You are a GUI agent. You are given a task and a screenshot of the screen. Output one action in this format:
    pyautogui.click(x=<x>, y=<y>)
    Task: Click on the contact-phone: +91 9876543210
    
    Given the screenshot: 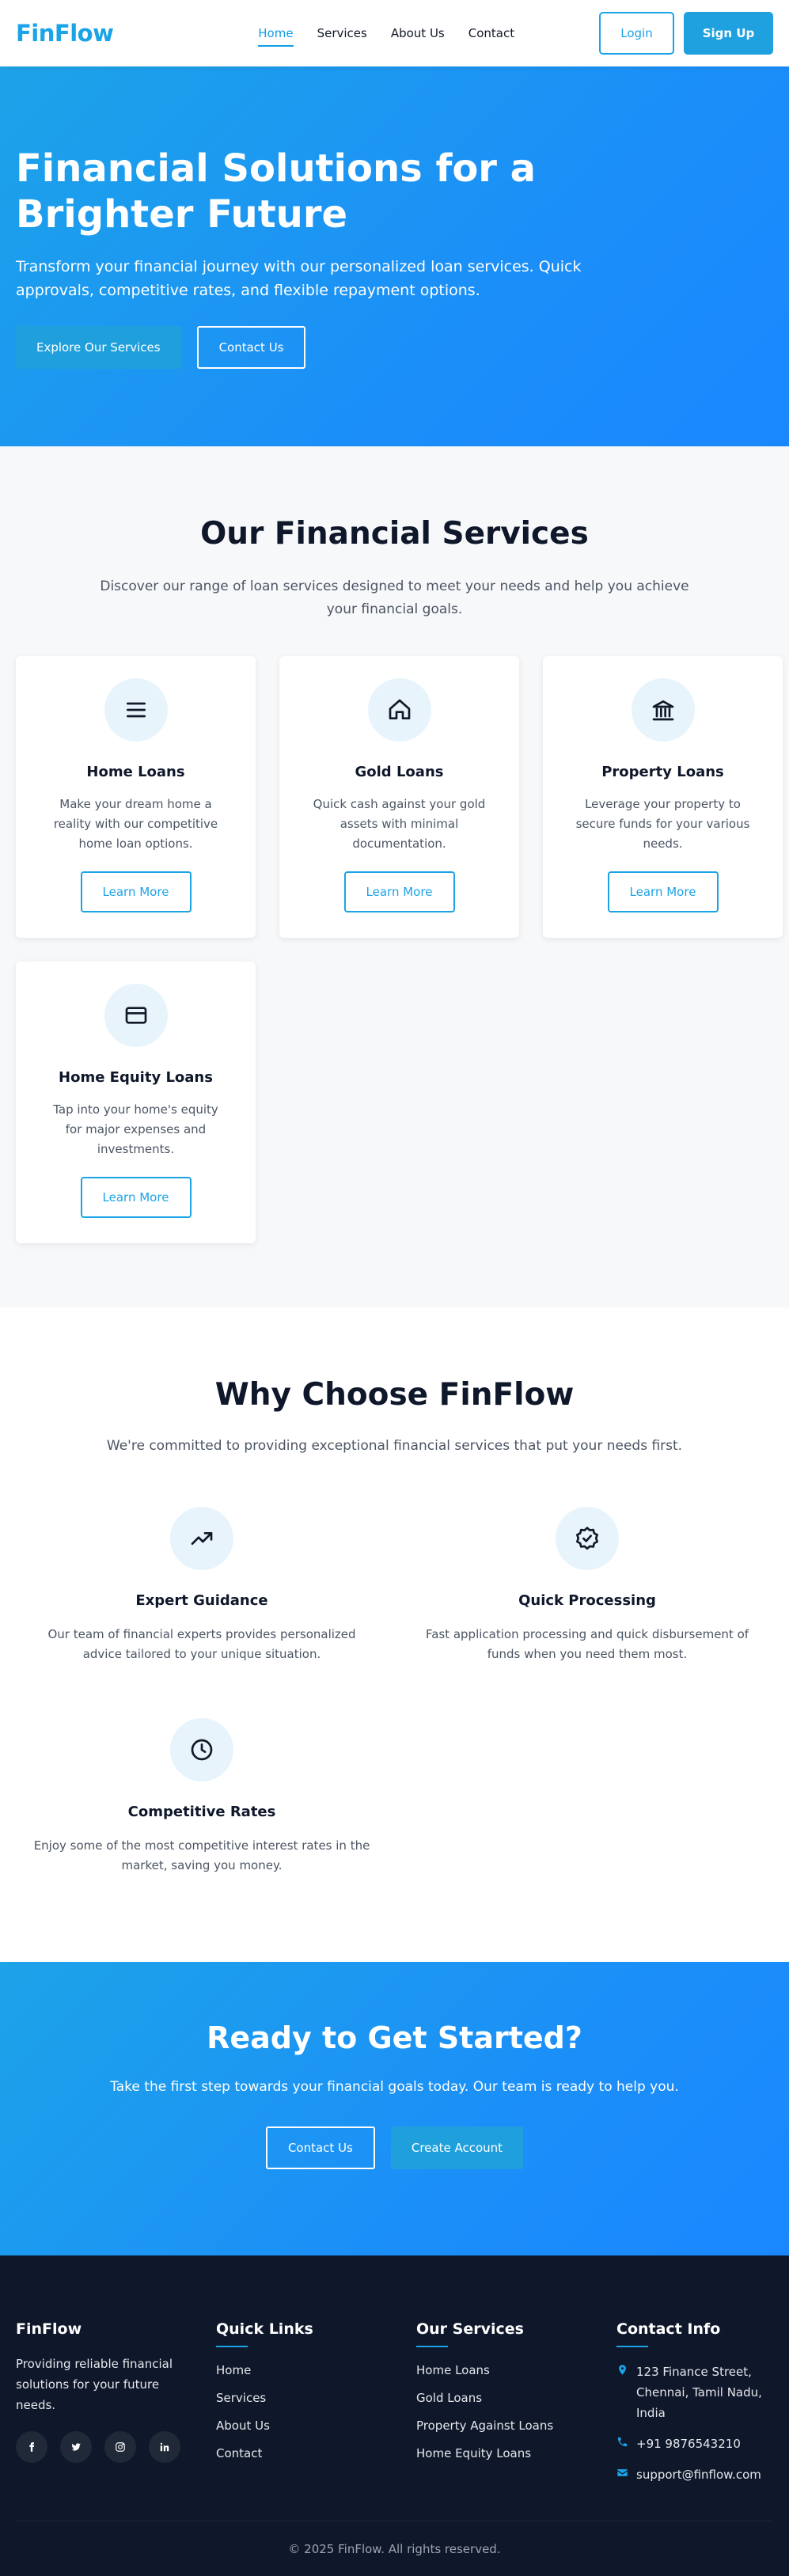 What is the action you would take?
    pyautogui.click(x=695, y=2444)
    